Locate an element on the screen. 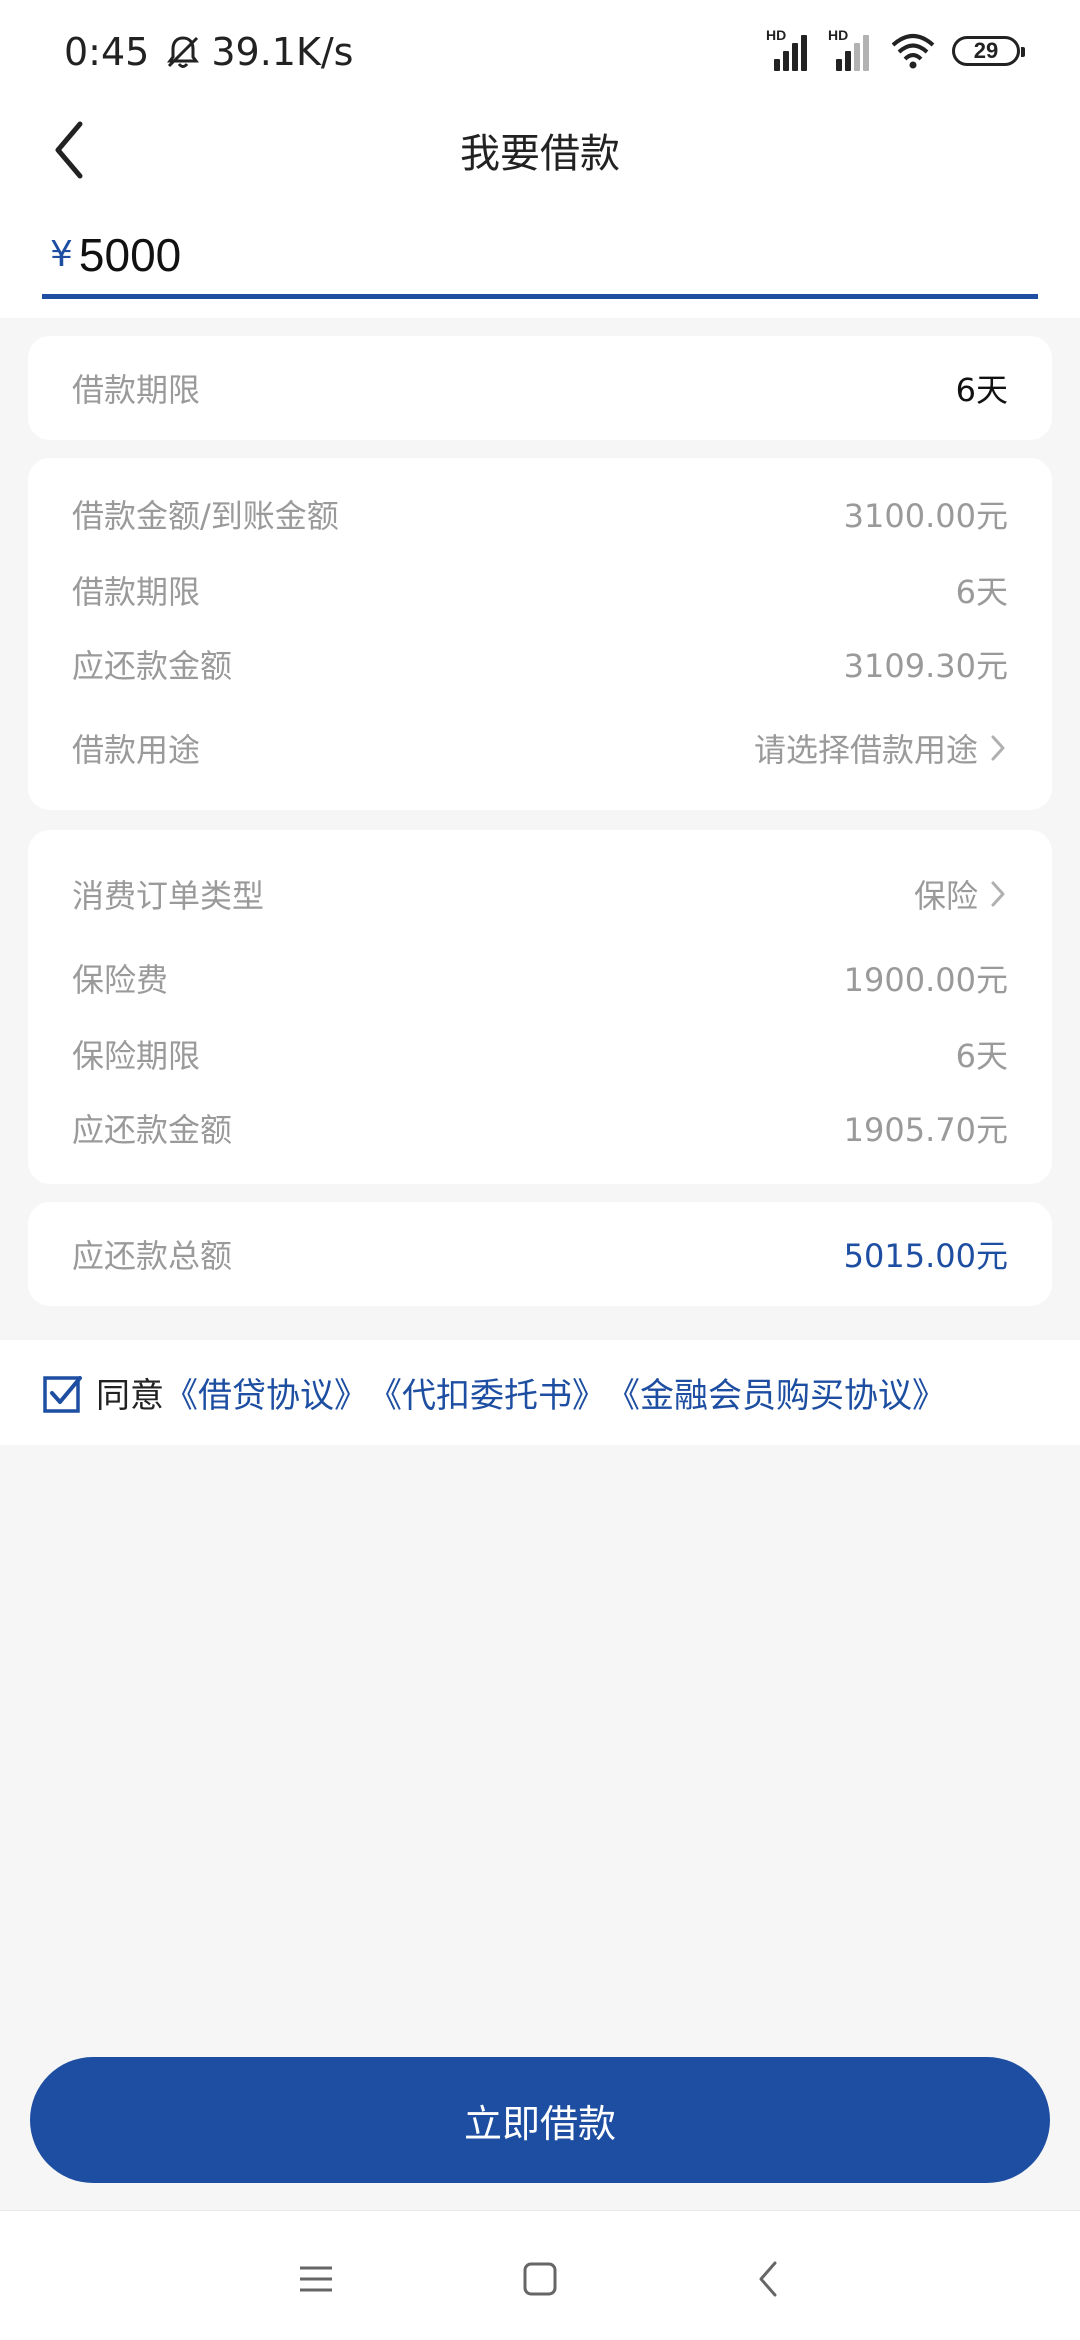  loan-purpose-selector: 借款用途 请选择借款用途 is located at coordinates (540, 748).